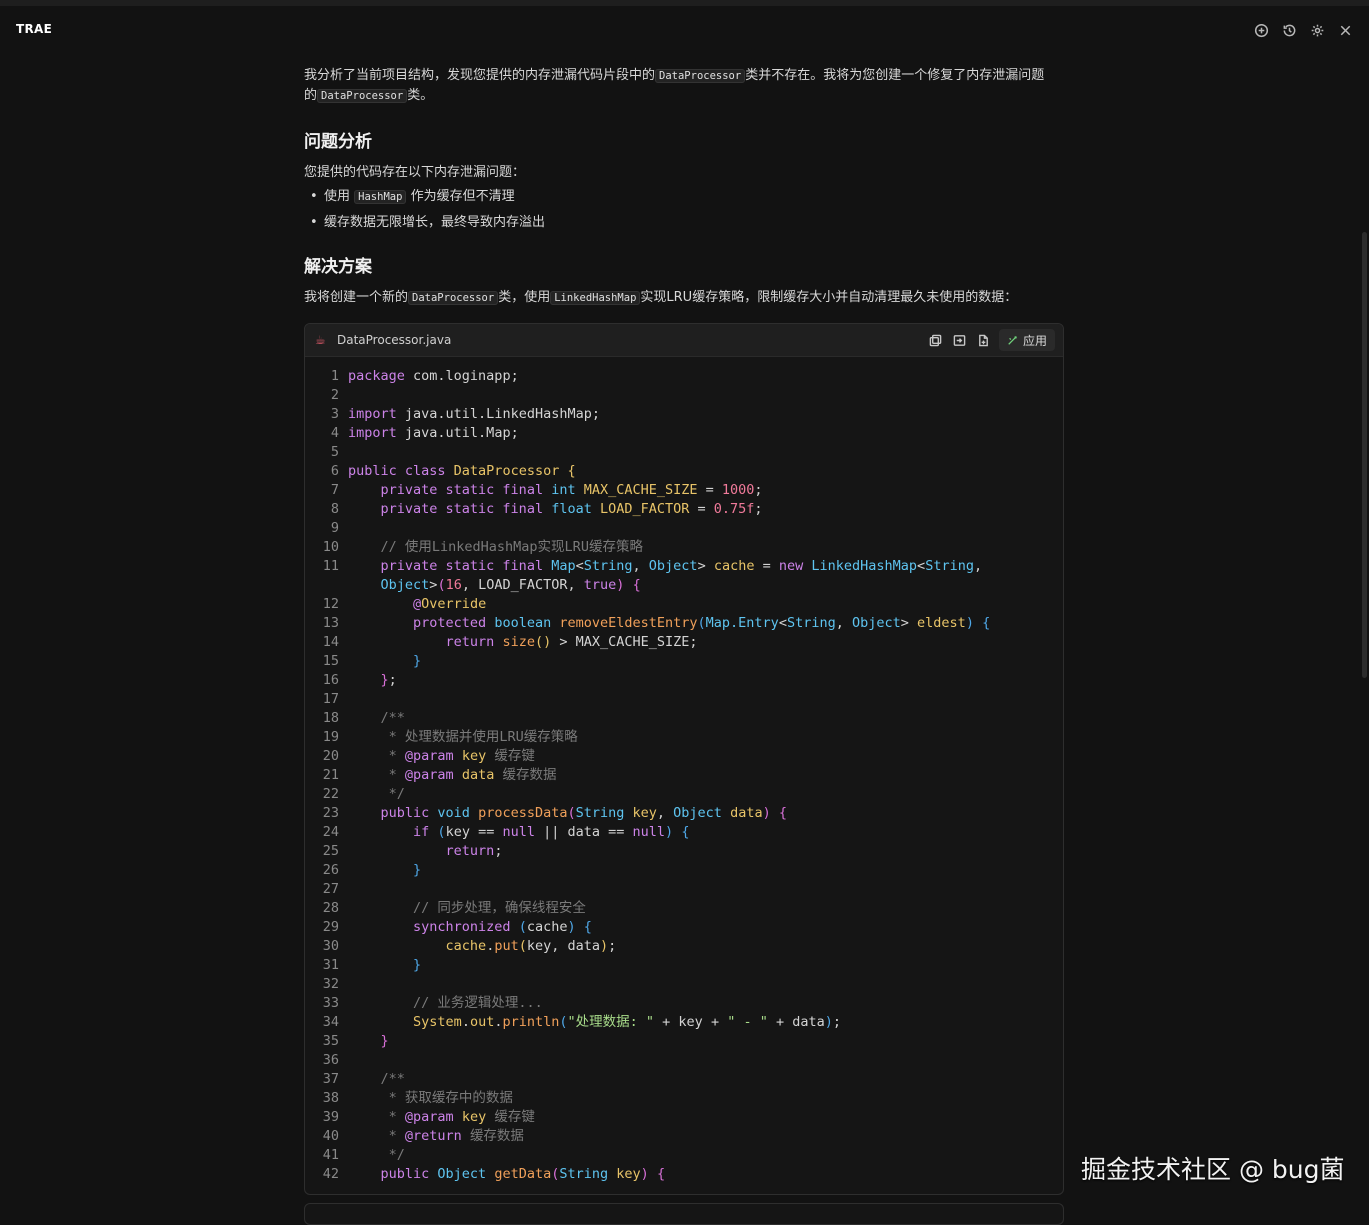 The height and width of the screenshot is (1225, 1369). I want to click on history-button, so click(1289, 30).